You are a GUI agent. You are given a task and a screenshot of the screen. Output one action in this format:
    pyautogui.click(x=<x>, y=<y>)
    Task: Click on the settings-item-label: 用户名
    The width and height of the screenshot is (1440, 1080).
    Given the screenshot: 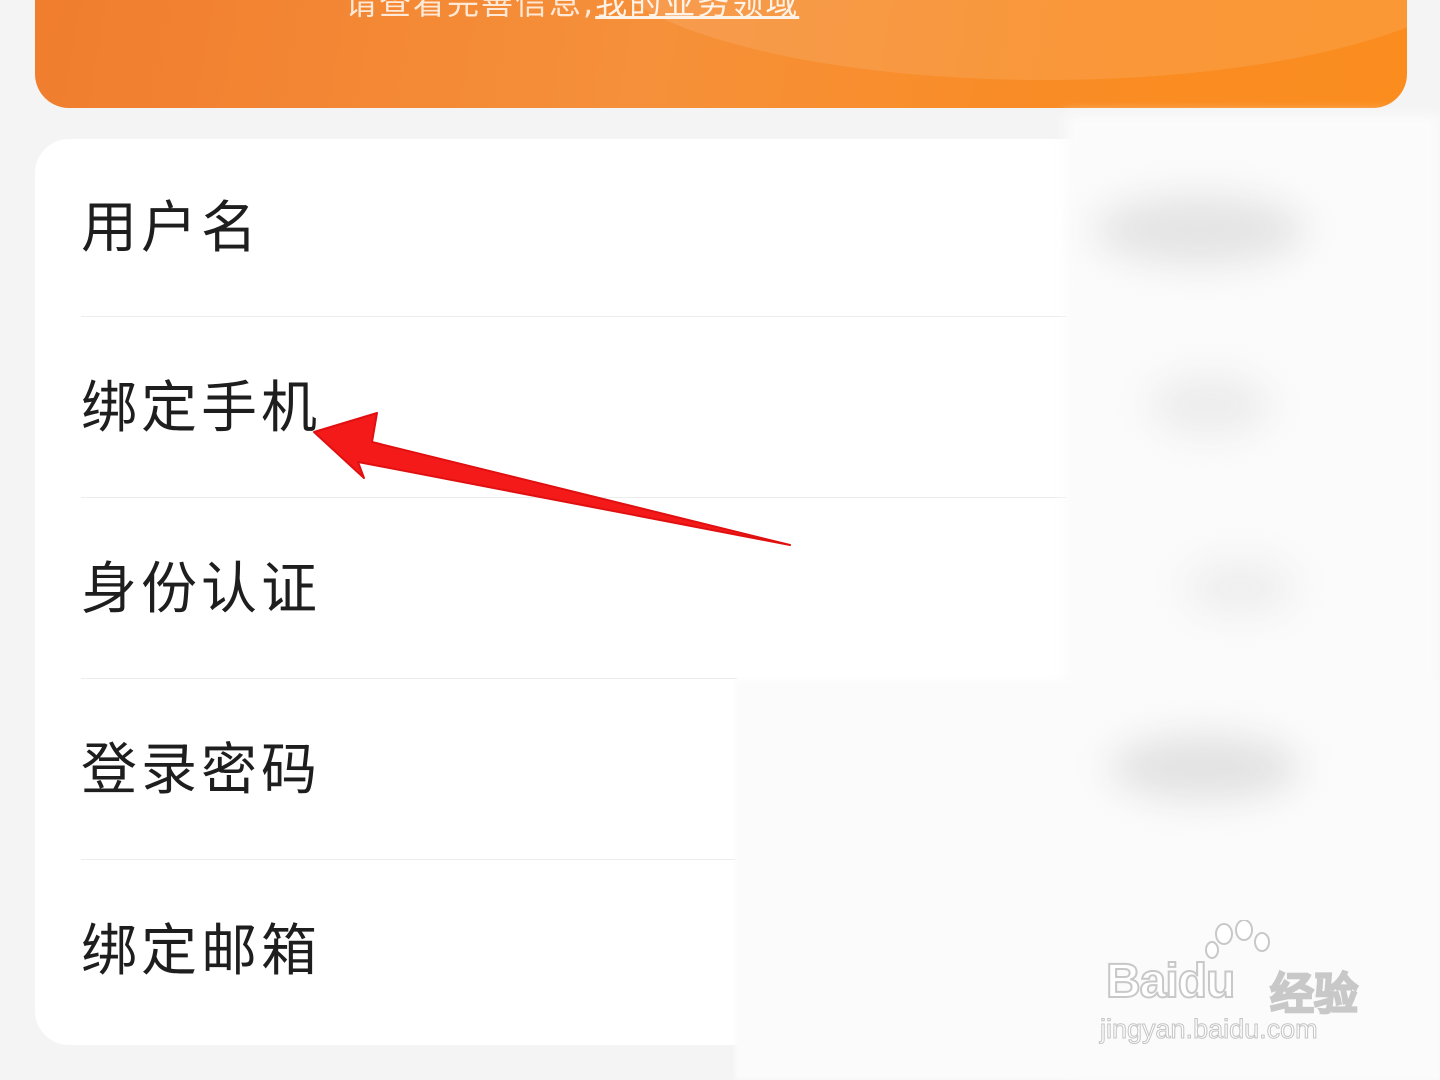 What is the action you would take?
    pyautogui.click(x=171, y=228)
    